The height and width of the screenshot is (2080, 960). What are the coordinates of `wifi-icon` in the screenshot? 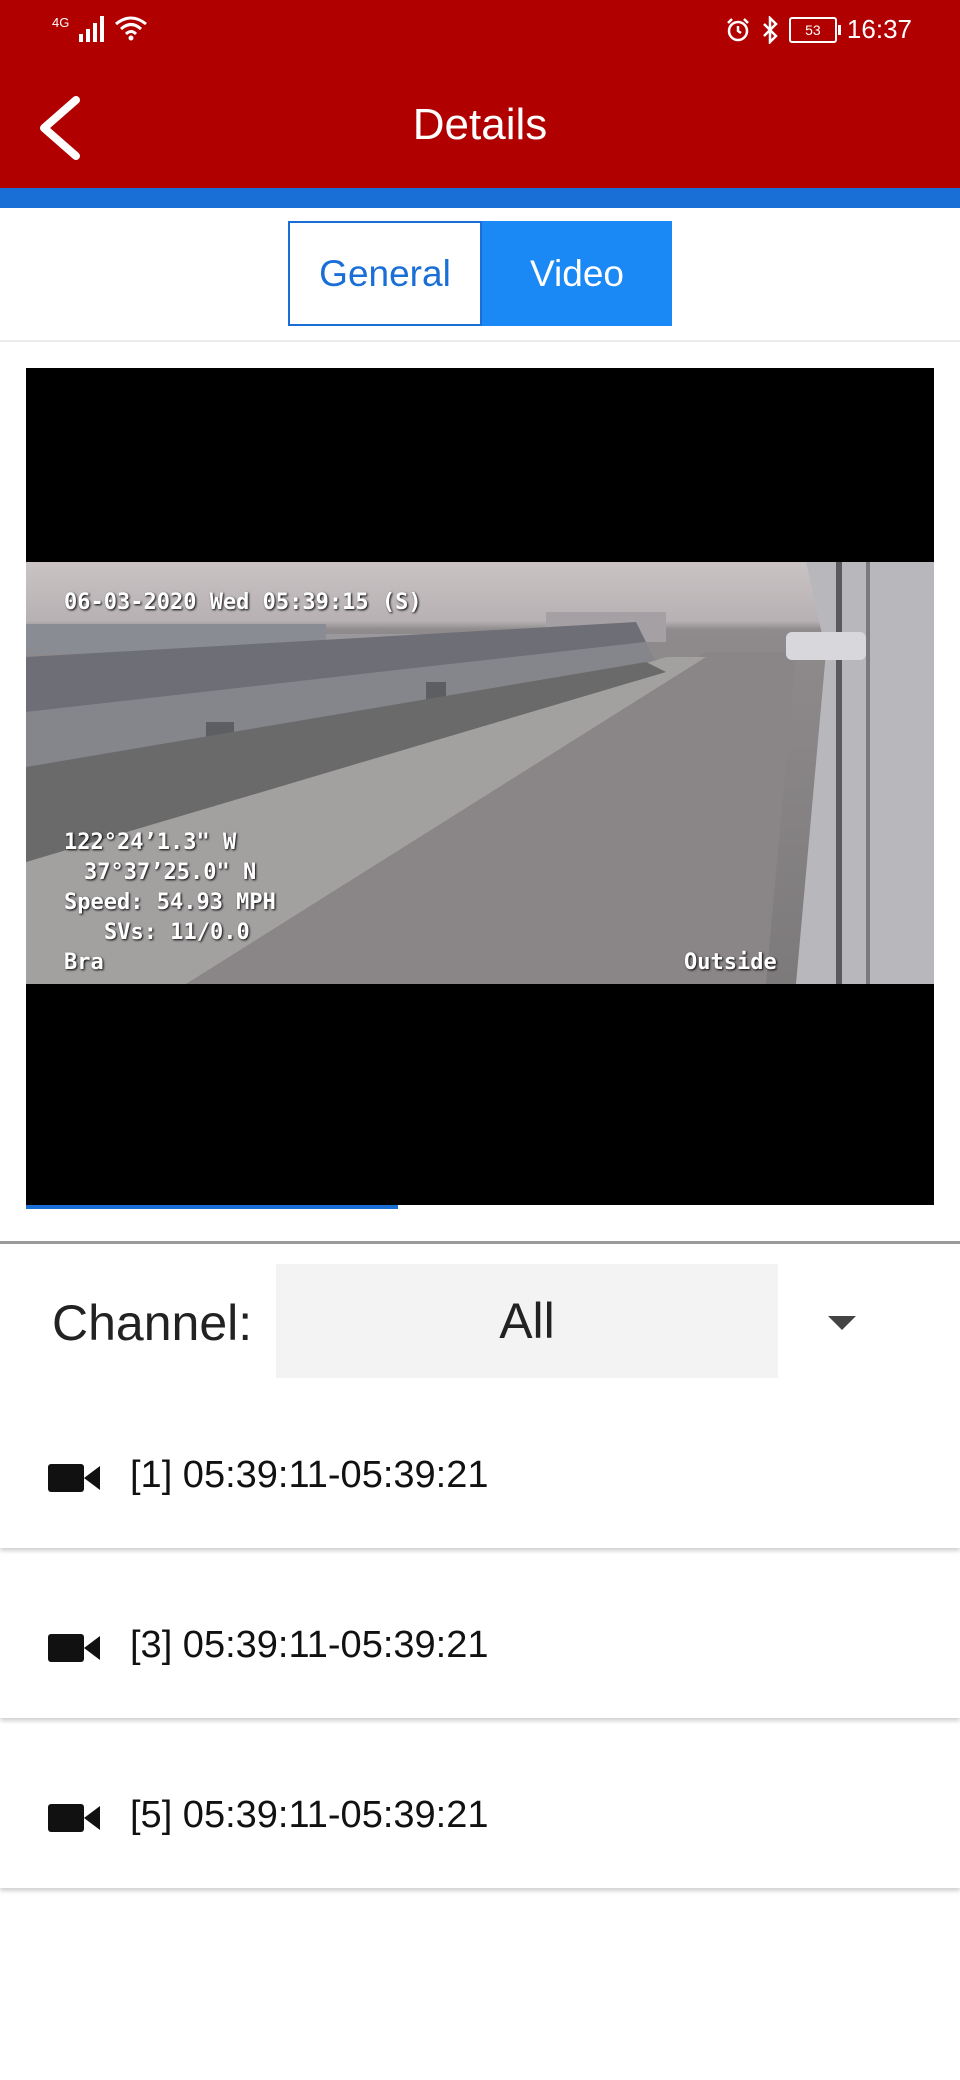 It's located at (131, 28).